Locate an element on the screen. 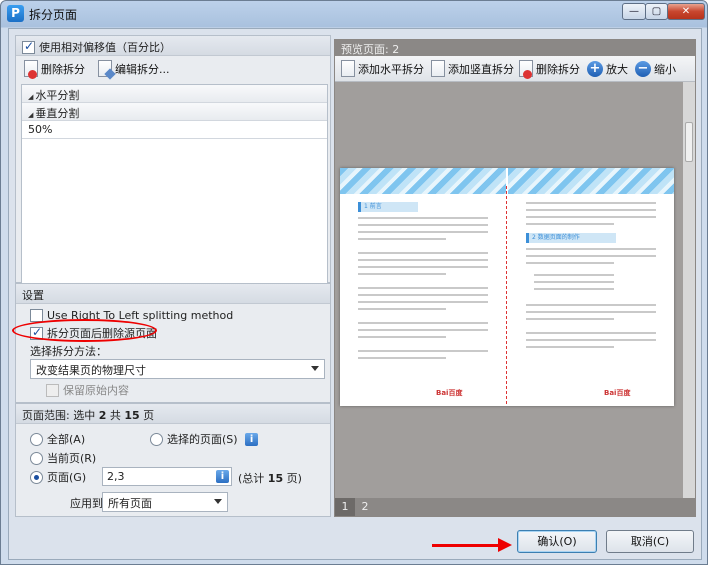 The image size is (708, 565). footer-logo: Bai百度 is located at coordinates (449, 393).